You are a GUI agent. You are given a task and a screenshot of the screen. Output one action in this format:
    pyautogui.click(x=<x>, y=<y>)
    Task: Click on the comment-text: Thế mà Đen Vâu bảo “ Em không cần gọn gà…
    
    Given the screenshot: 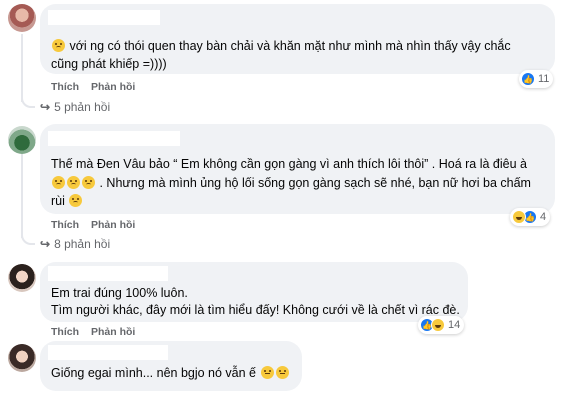 What is the action you would take?
    pyautogui.click(x=289, y=164)
    